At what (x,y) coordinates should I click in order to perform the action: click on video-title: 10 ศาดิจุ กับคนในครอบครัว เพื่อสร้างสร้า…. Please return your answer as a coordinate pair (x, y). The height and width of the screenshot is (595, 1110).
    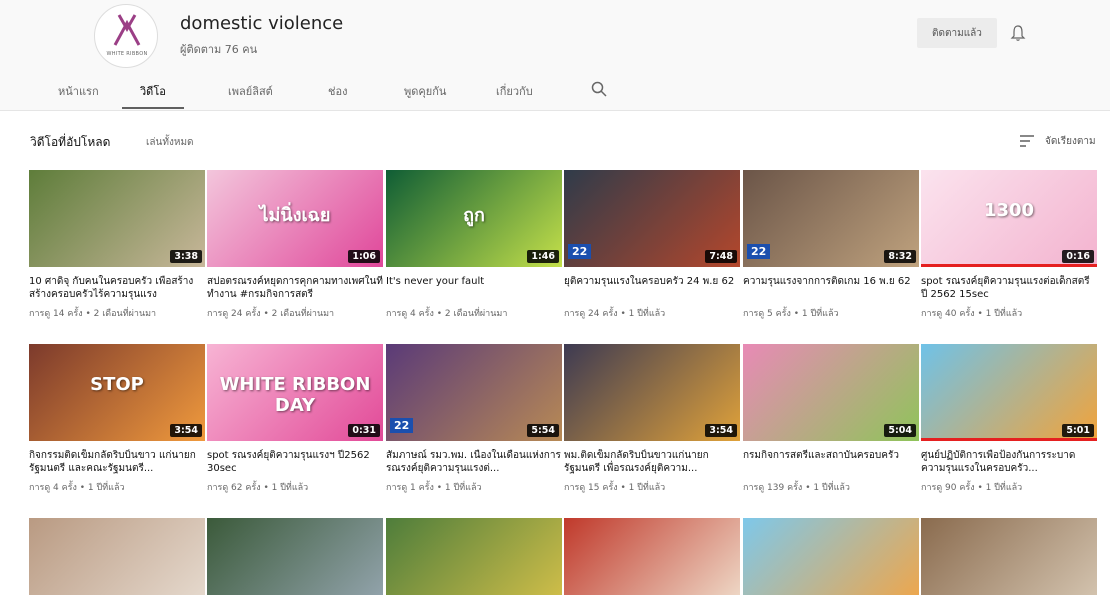
    Looking at the image, I should click on (117, 288).